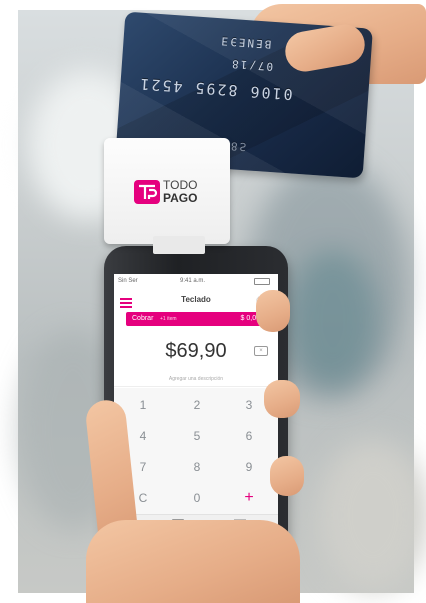 This screenshot has height=603, width=426. Describe the element at coordinates (249, 436) in the screenshot. I see `key-6: 6` at that location.